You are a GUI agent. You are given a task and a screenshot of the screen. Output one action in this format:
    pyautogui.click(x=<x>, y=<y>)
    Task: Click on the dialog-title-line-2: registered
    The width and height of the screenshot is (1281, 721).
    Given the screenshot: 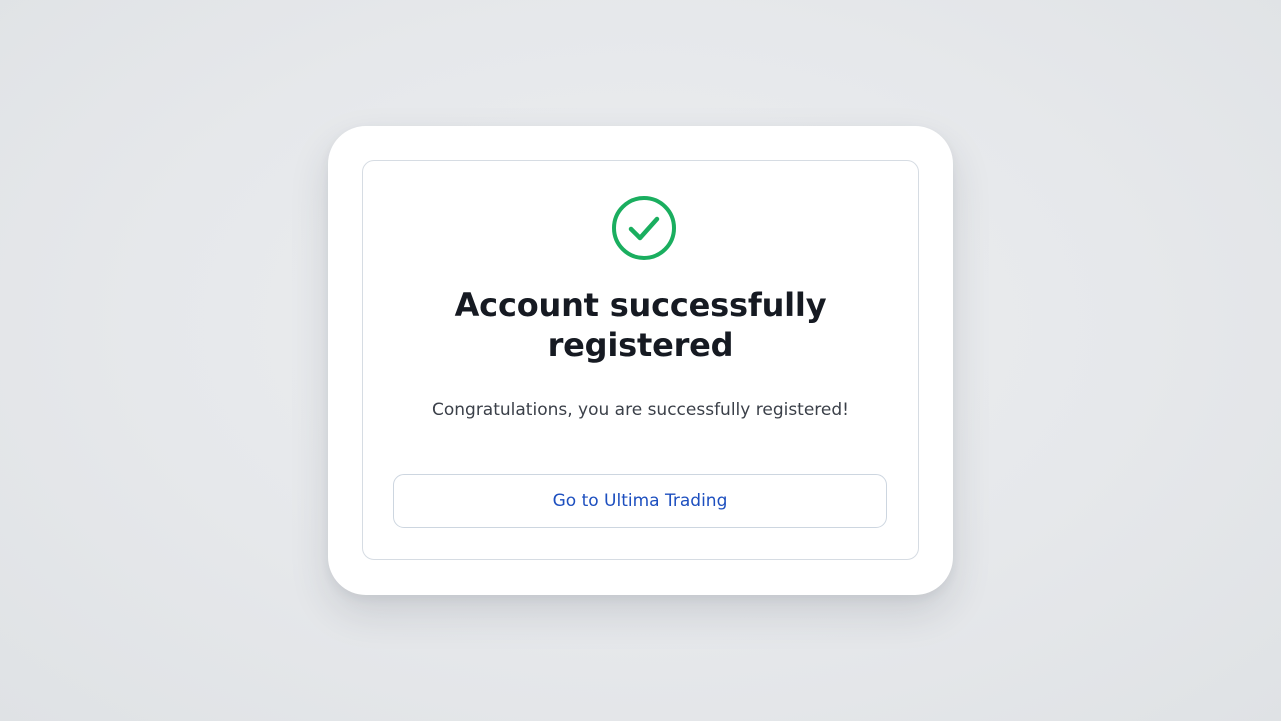 What is the action you would take?
    pyautogui.click(x=640, y=345)
    